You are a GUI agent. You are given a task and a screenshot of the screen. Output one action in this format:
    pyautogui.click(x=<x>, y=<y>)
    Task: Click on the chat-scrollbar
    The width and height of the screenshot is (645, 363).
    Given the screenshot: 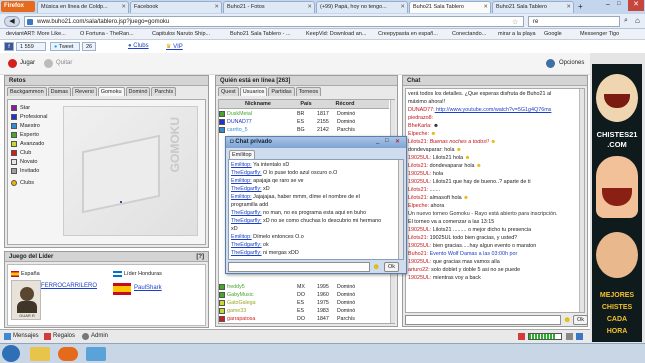 What is the action you would take?
    pyautogui.click(x=581, y=200)
    